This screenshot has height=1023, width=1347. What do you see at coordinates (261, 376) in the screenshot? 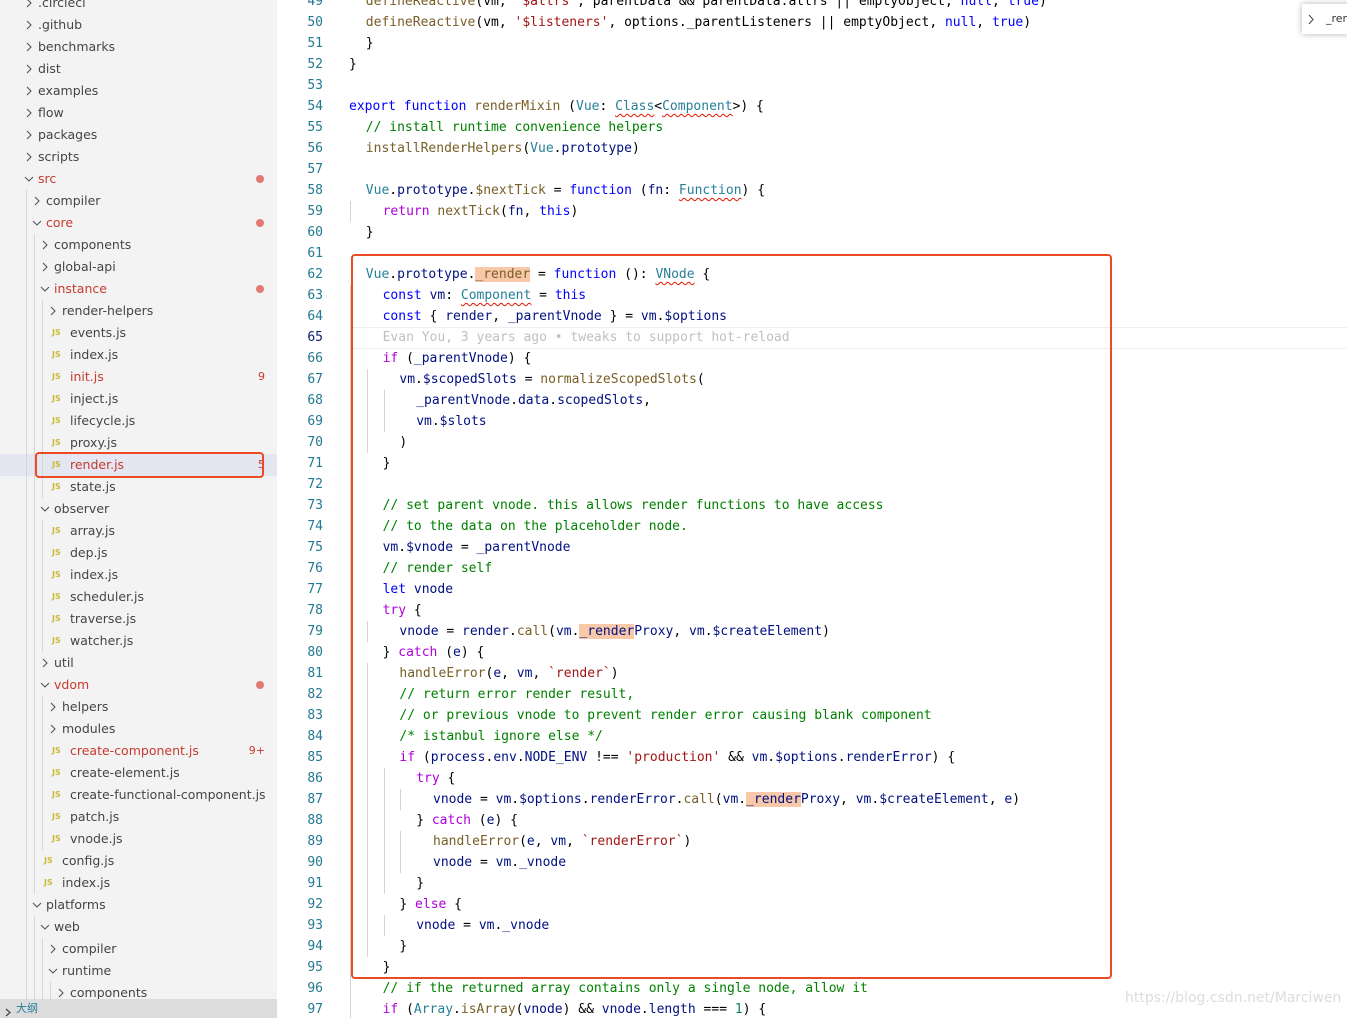
I see `problem-count-badge: 9` at bounding box center [261, 376].